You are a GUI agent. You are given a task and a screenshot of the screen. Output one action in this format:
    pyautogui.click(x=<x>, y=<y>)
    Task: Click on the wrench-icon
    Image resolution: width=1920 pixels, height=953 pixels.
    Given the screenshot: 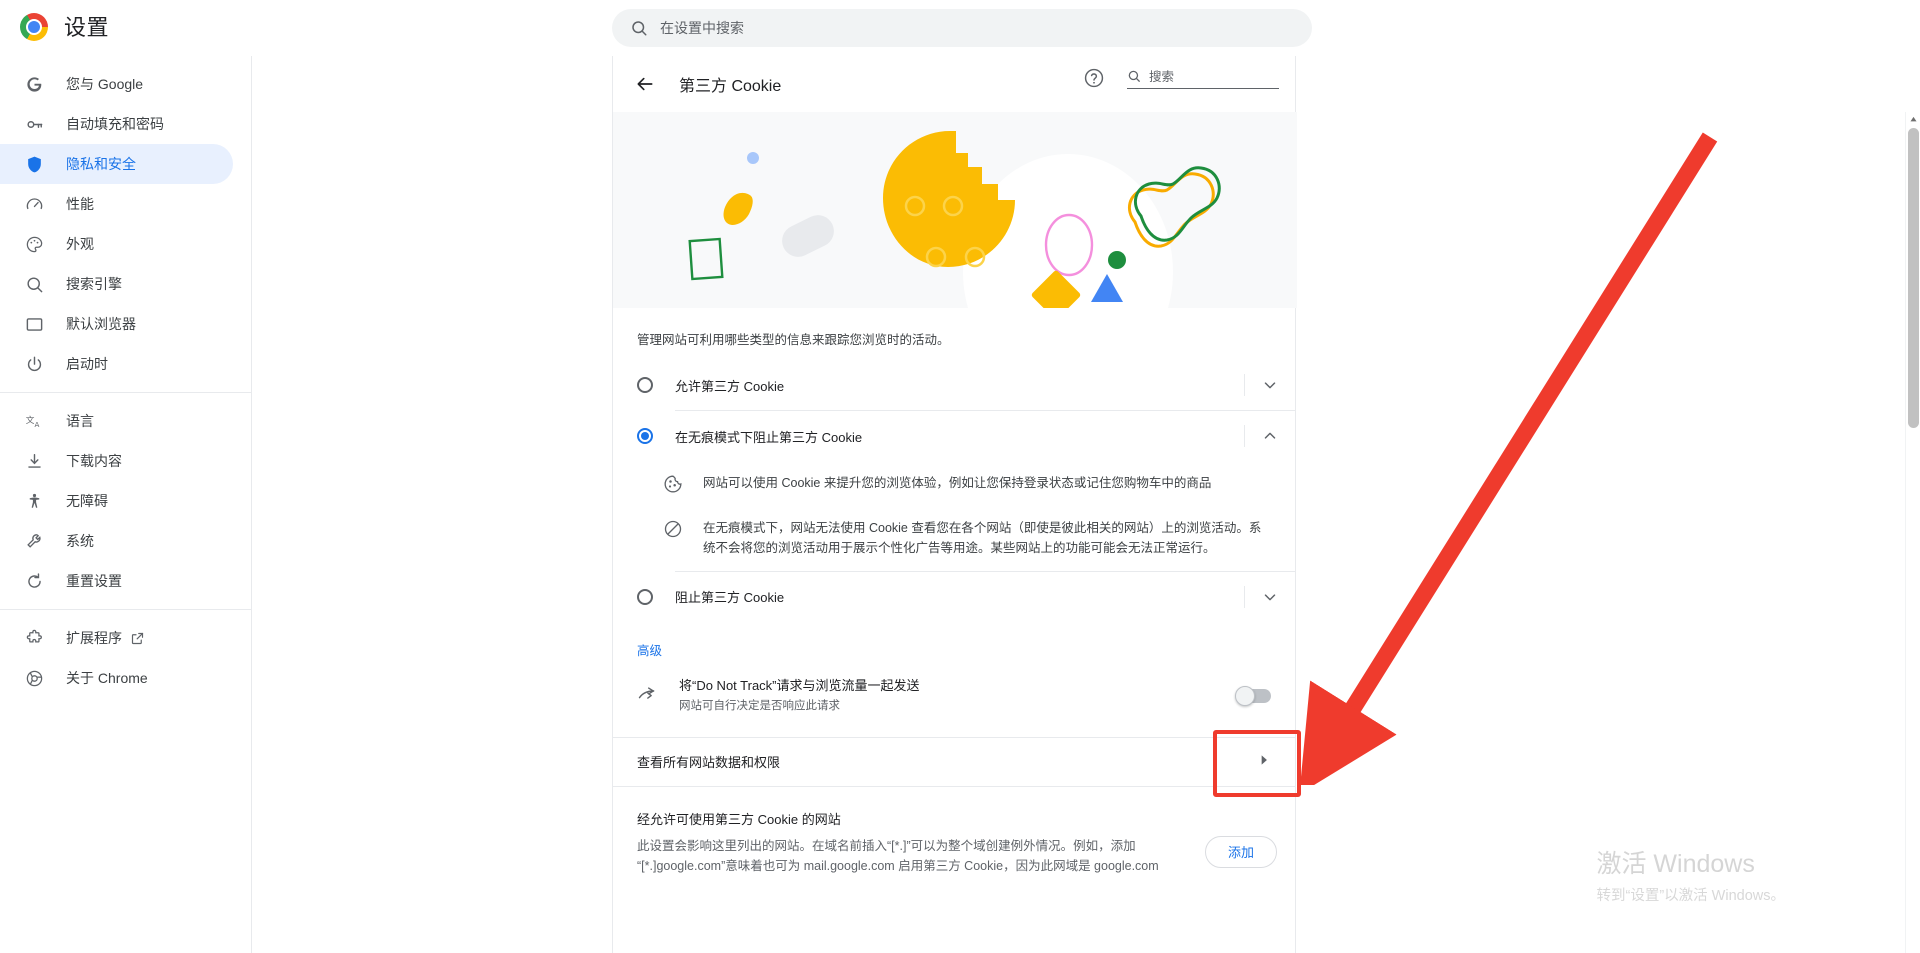 What is the action you would take?
    pyautogui.click(x=34, y=541)
    